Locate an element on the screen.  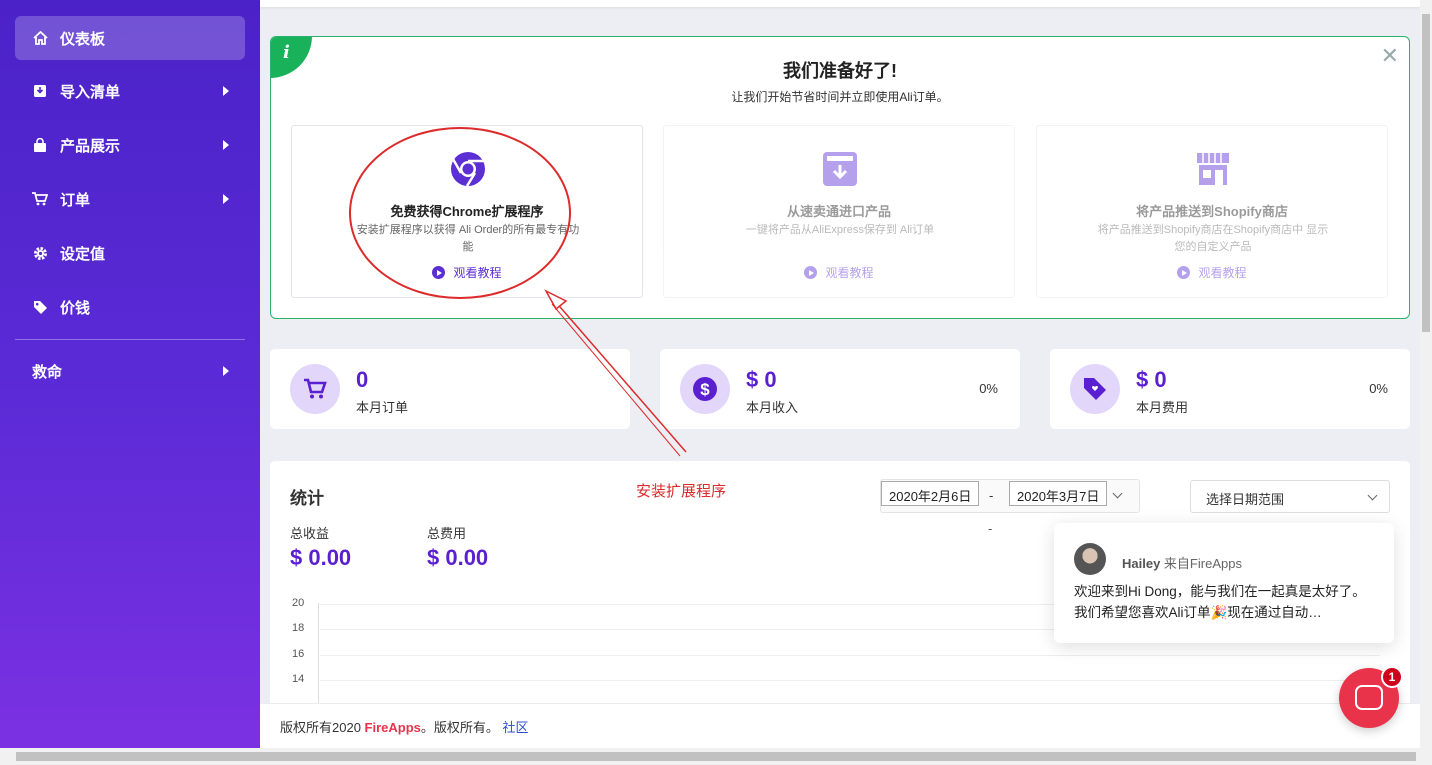
notification-badge: 1 is located at coordinates (1392, 677).